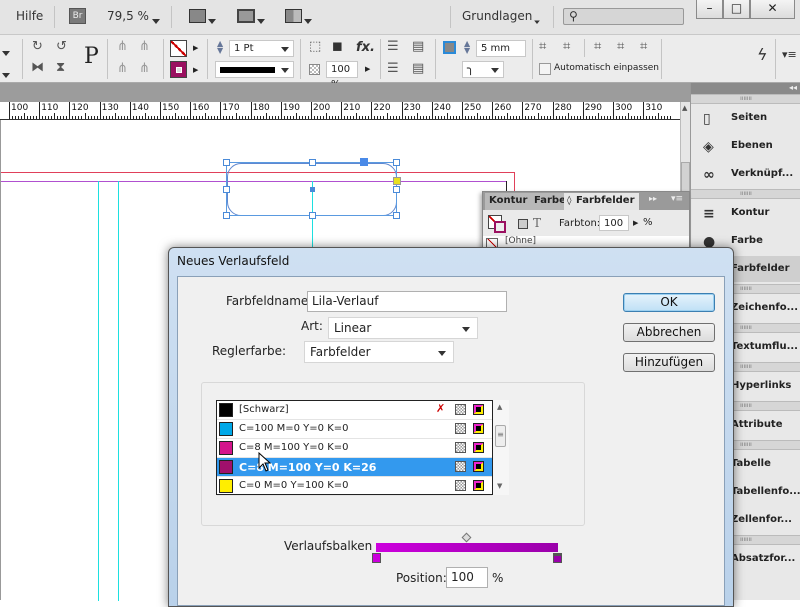 This screenshot has height=607, width=800. Describe the element at coordinates (77, 16) in the screenshot. I see `bridge-button: Br` at that location.